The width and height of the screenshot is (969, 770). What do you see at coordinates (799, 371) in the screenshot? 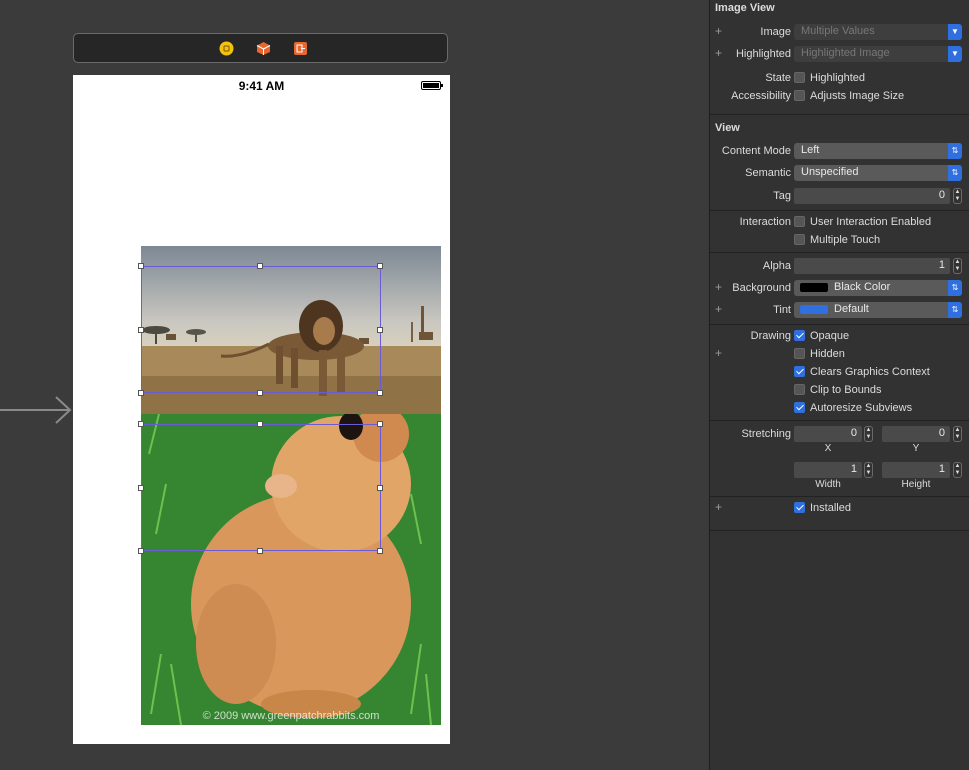
I see `clears-graphics-context-checkbox` at bounding box center [799, 371].